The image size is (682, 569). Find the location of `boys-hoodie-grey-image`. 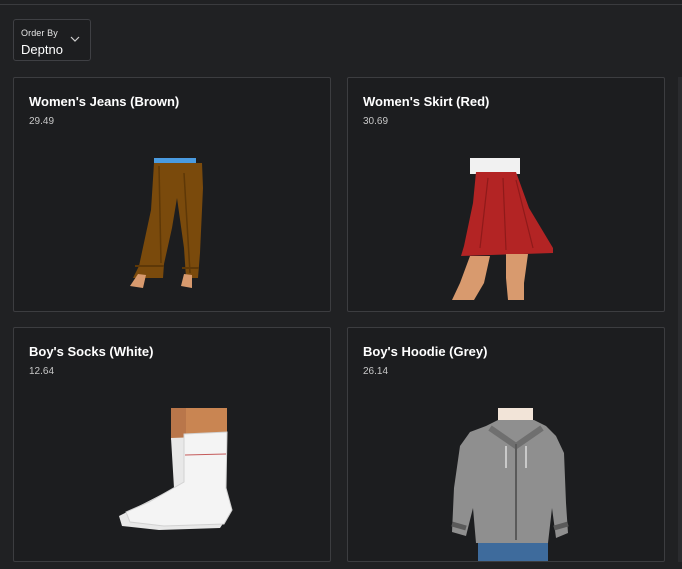

boys-hoodie-grey-image is located at coordinates (510, 484).